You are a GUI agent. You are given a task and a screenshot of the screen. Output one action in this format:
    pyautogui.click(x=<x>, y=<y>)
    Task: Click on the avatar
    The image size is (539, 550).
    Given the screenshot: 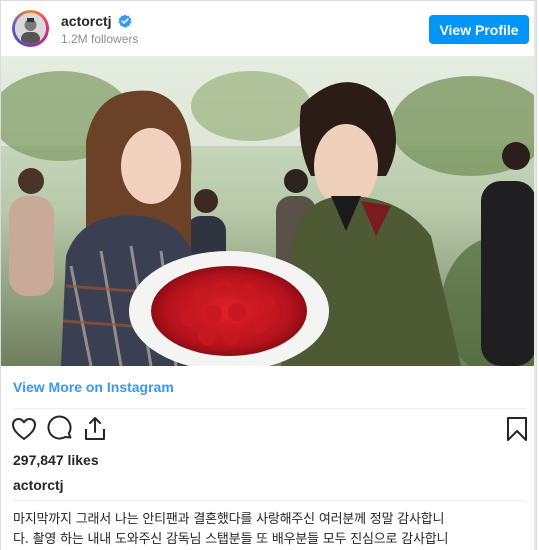 What is the action you would take?
    pyautogui.click(x=30, y=28)
    